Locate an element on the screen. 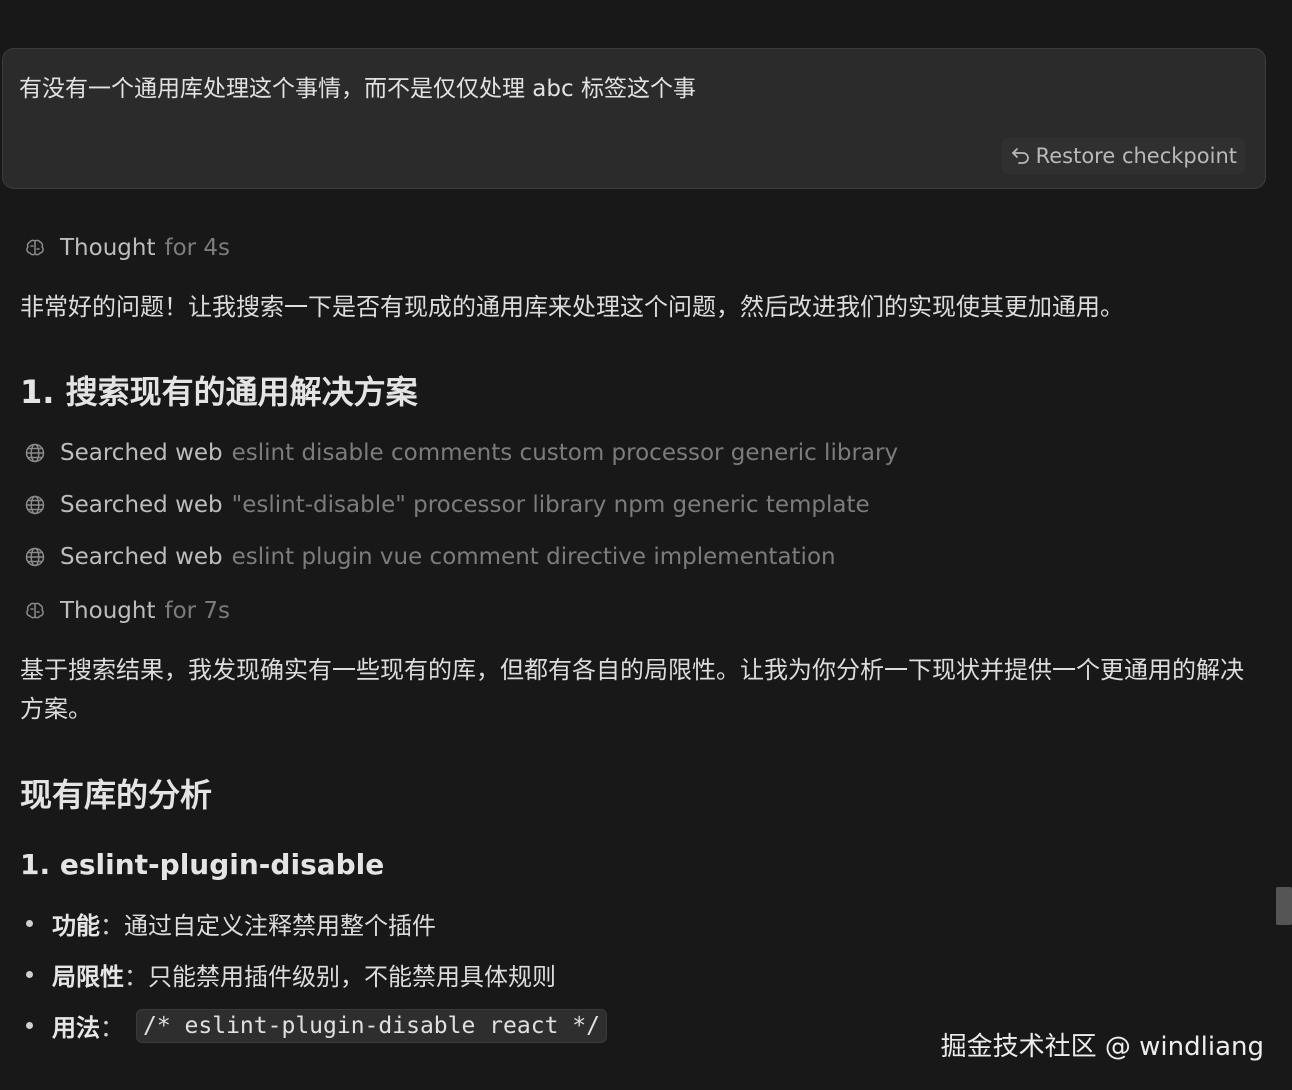 This screenshot has height=1090, width=1292. restore-checkpoint-button: Restore checkpoint is located at coordinates (1123, 156).